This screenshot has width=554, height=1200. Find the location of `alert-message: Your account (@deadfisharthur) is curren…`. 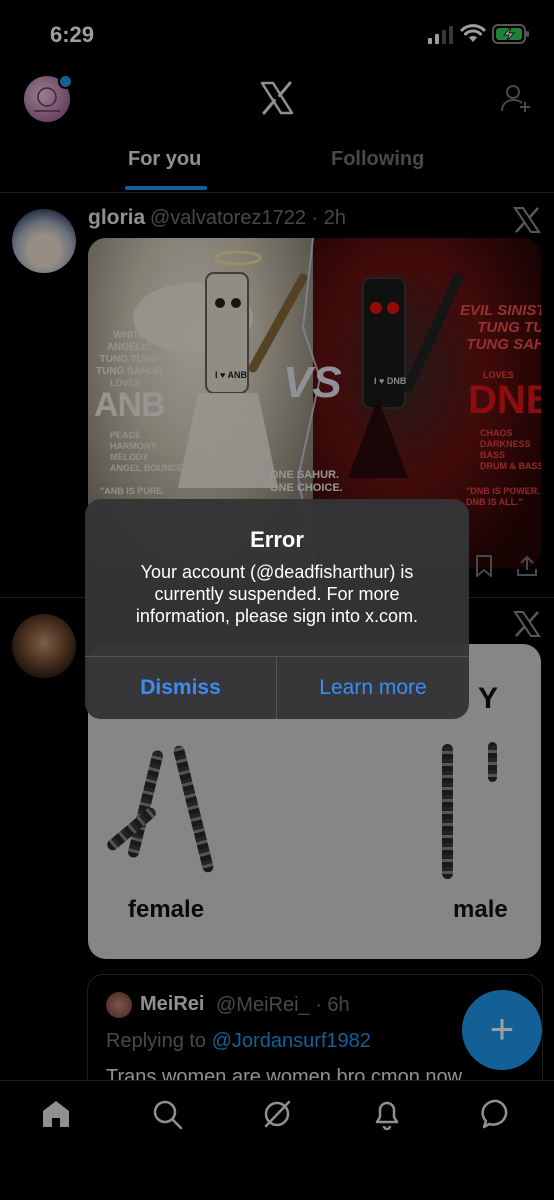

alert-message: Your account (@deadfisharthur) is curren… is located at coordinates (277, 594).